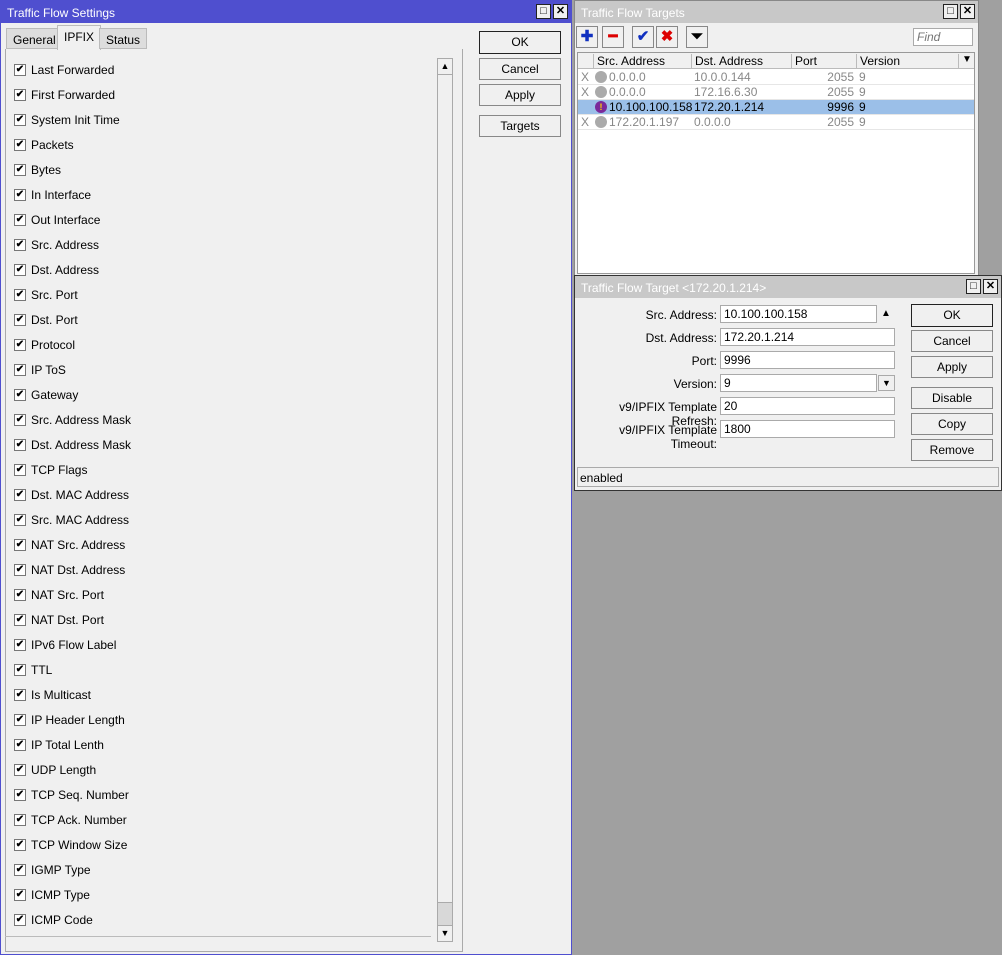 This screenshot has width=1002, height=955. Describe the element at coordinates (943, 37) in the screenshot. I see `find-input` at that location.